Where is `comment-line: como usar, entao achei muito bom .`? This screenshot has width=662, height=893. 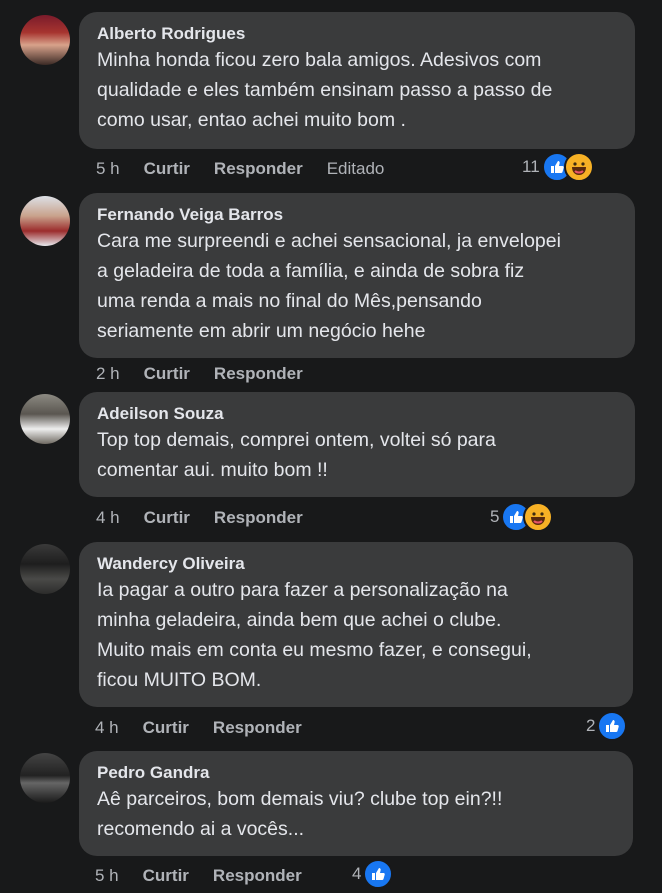 comment-line: como usar, entao achei muito bom . is located at coordinates (251, 120).